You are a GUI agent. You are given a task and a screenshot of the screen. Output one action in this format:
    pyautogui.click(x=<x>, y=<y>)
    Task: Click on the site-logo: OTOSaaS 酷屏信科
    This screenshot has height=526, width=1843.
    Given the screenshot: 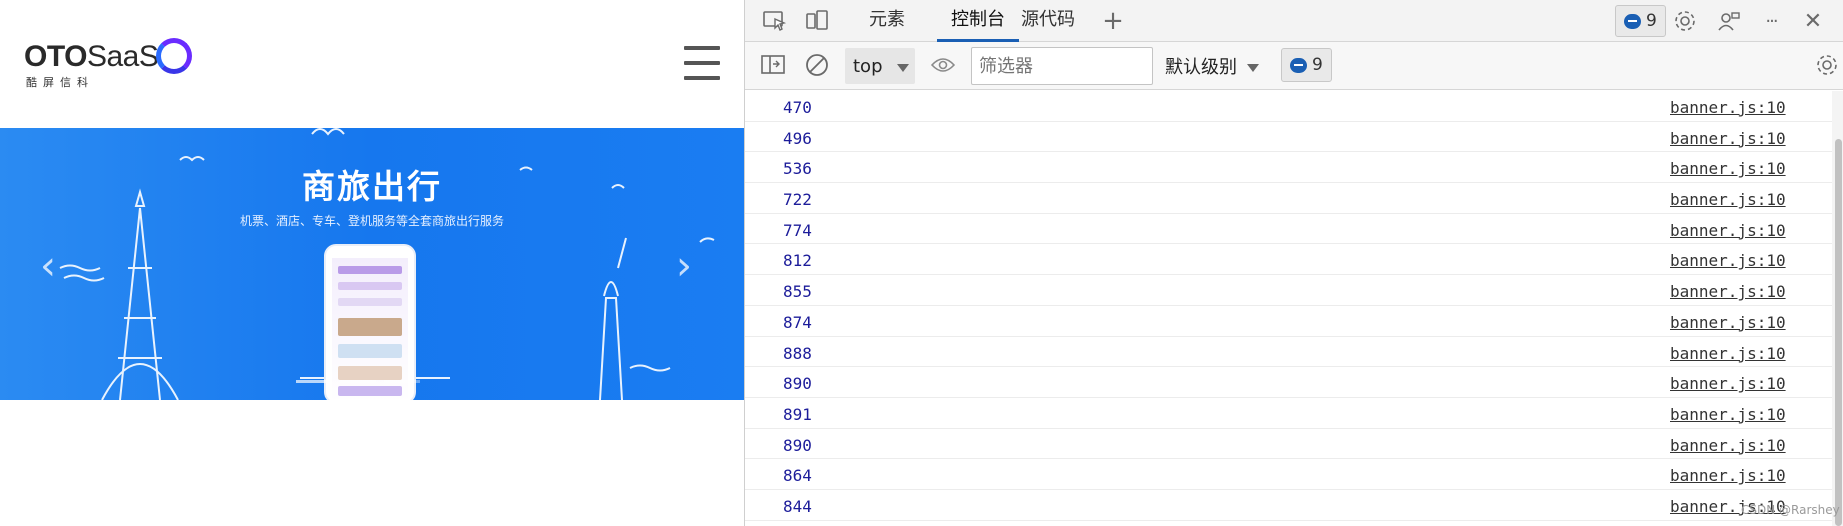 What is the action you would take?
    pyautogui.click(x=108, y=64)
    